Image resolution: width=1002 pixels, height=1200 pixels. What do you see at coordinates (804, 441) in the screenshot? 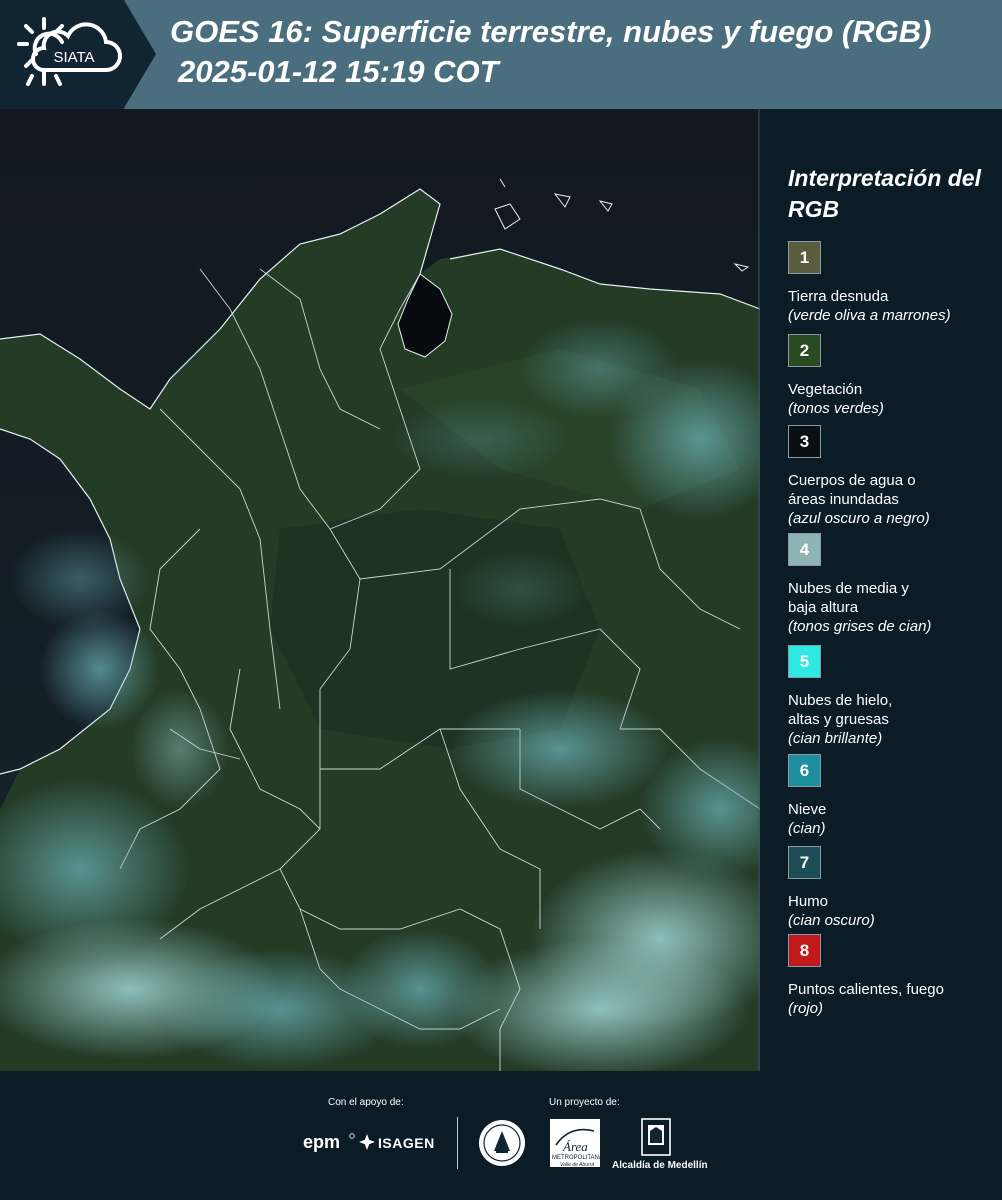
I see `legend-swatch: 3` at bounding box center [804, 441].